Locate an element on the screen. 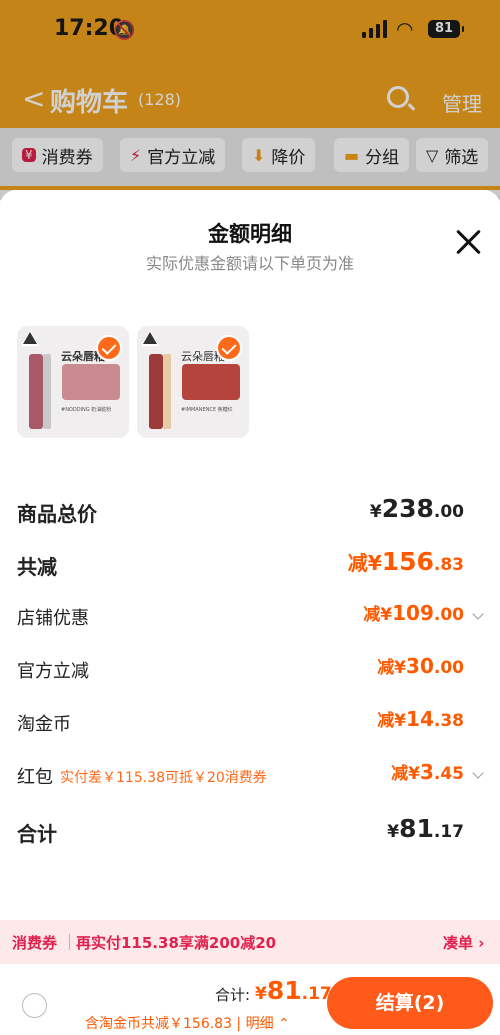  row-red-packet: 红包 实付差￥115.38可抵￥20消费券 减¥3.45 is located at coordinates (250, 777).